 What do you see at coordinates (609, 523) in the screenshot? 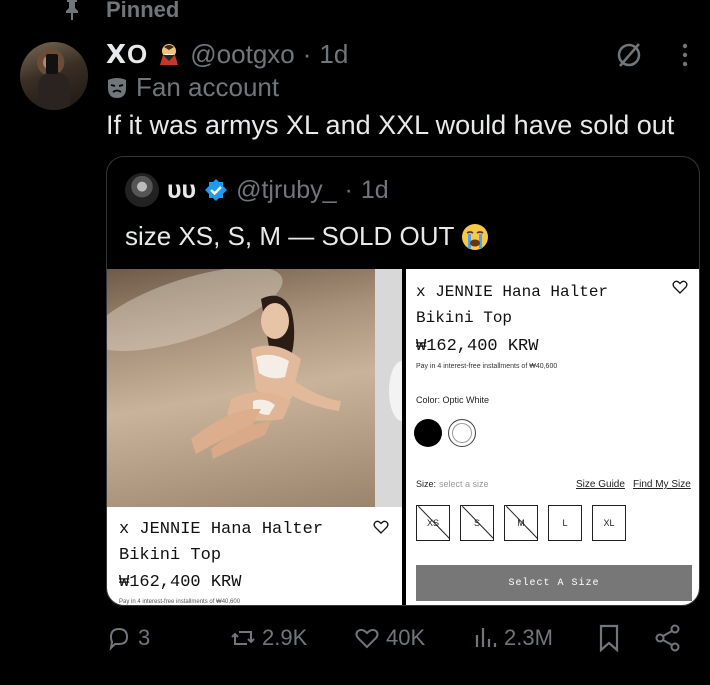
I see `size-xl: XL` at bounding box center [609, 523].